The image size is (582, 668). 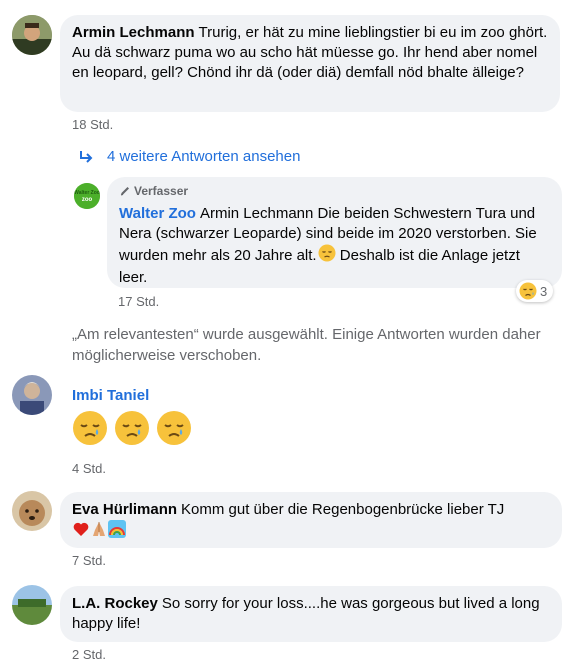 What do you see at coordinates (89, 560) in the screenshot?
I see `comment-timestamp: 7 Std.` at bounding box center [89, 560].